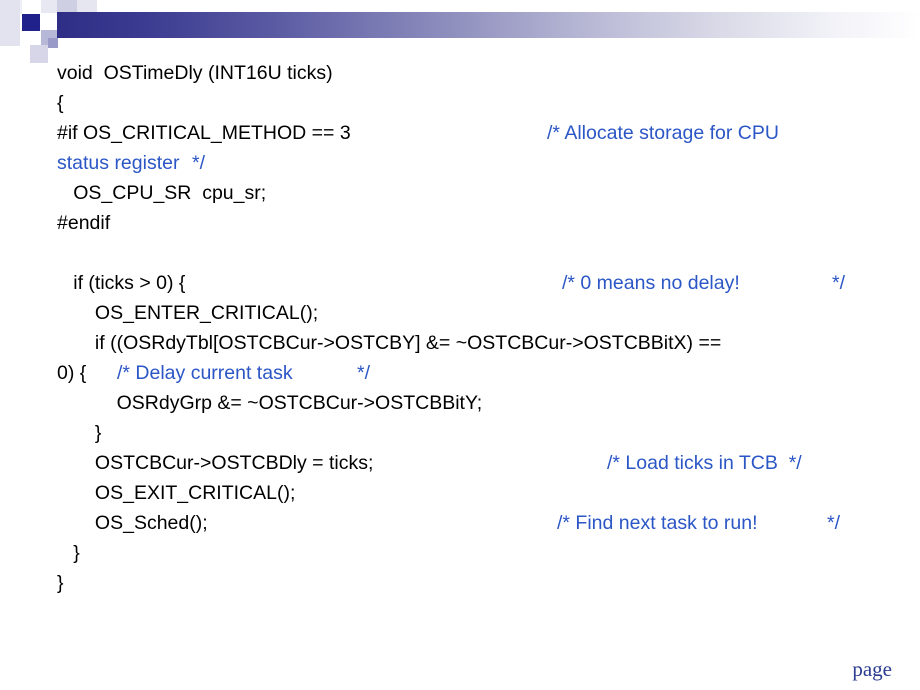 The height and width of the screenshot is (690, 920). I want to click on code-line: status register */, so click(479, 163).